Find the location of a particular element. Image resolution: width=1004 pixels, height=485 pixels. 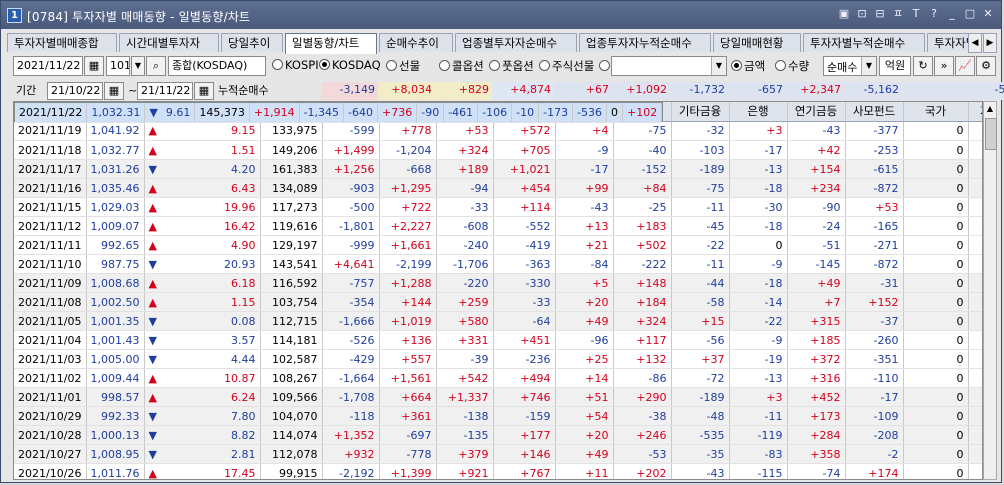

market-radio-label: 콜옵션 is located at coordinates (468, 66).